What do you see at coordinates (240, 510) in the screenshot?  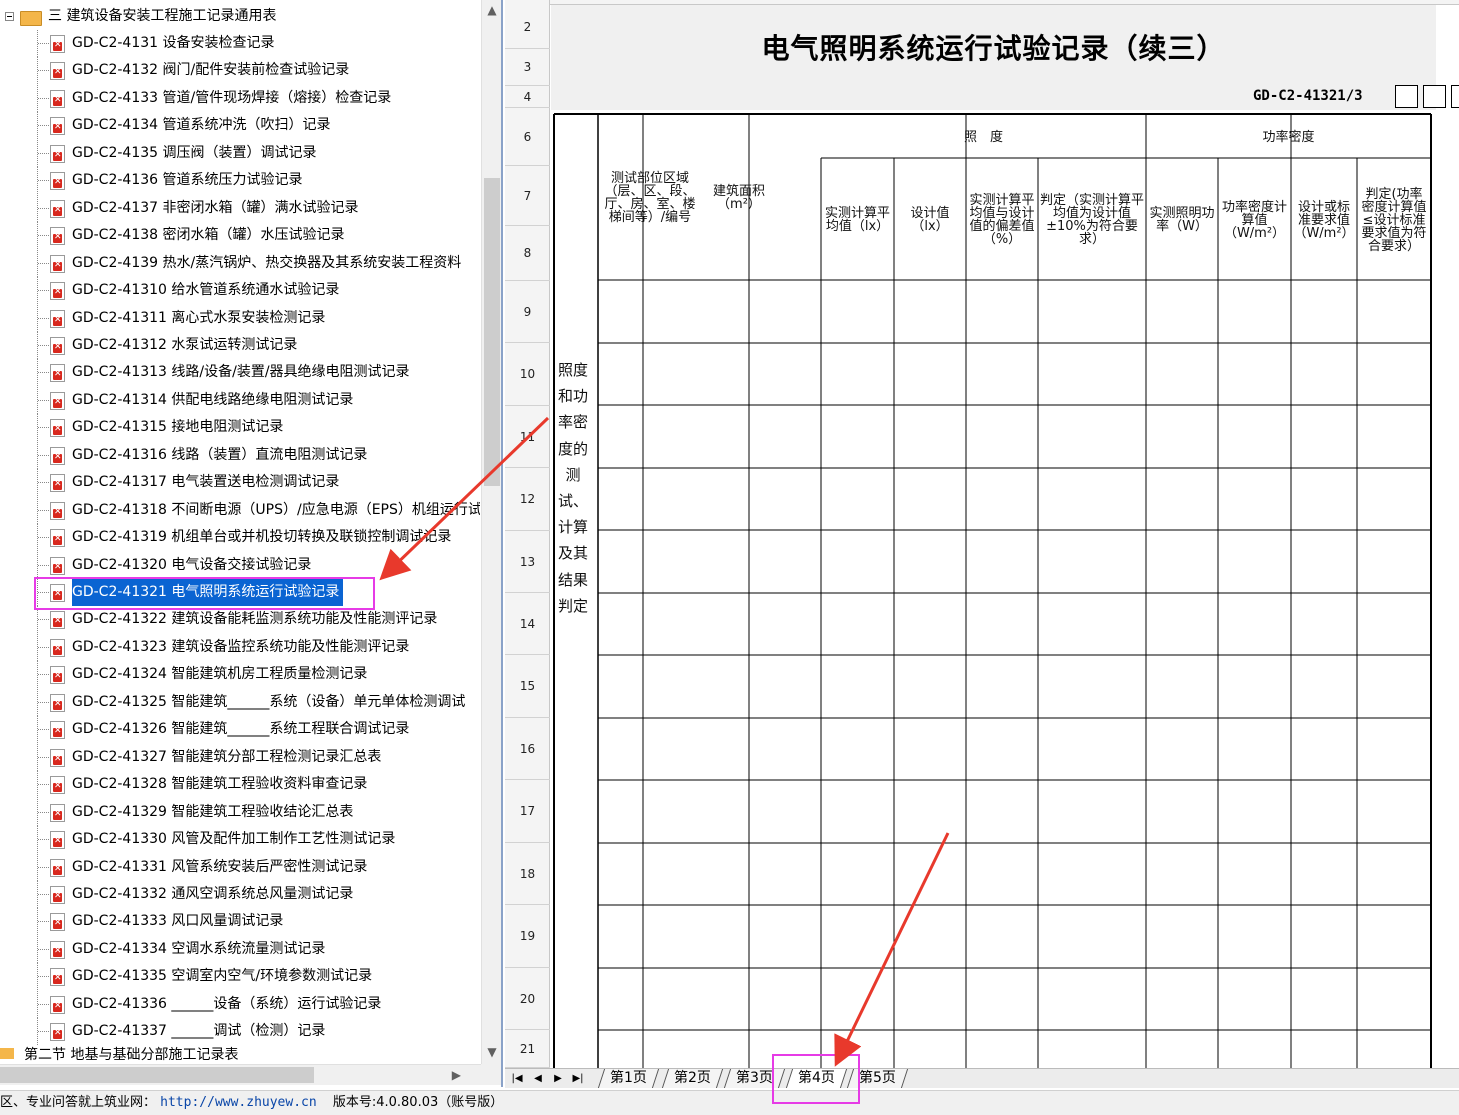 I see `tree-item: ✕ GD-C2-41318 不间断电源（UPS）/应急电源（EPS）机组运行试` at bounding box center [240, 510].